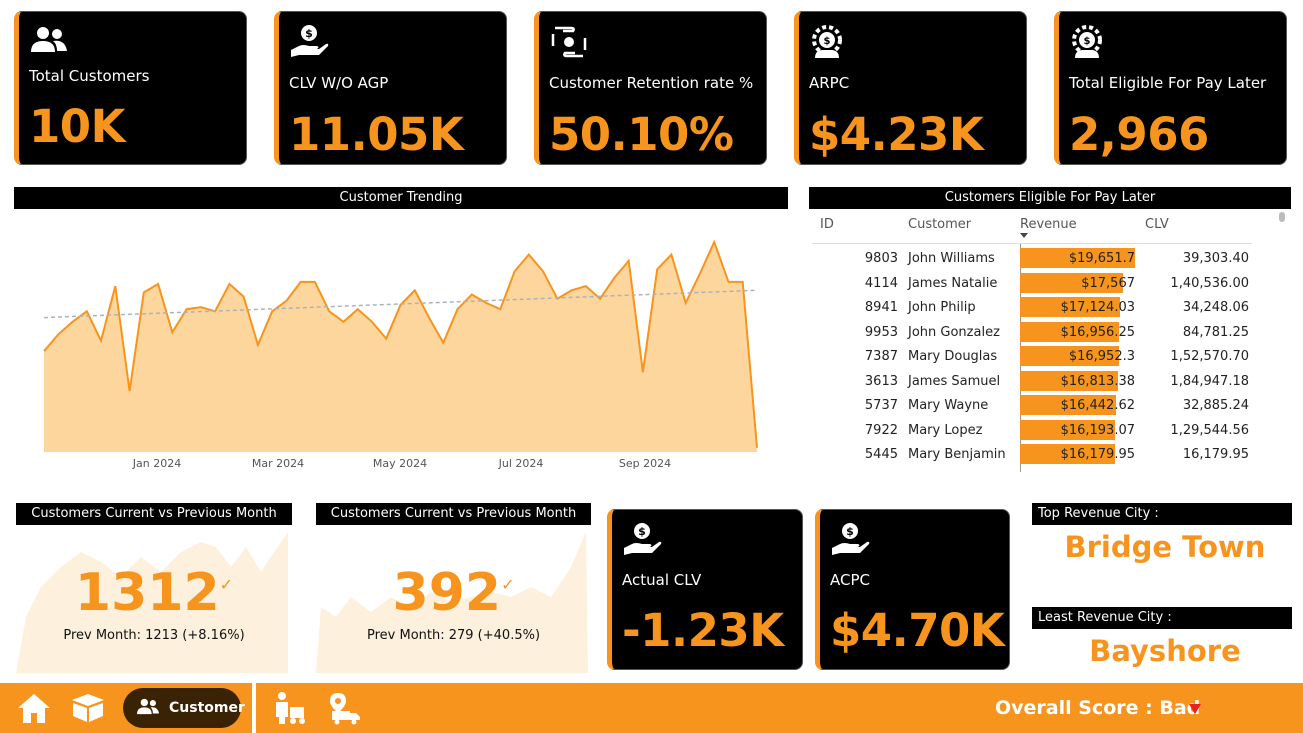 The width and height of the screenshot is (1303, 733). What do you see at coordinates (401, 198) in the screenshot?
I see `chart-title: Customer Trending` at bounding box center [401, 198].